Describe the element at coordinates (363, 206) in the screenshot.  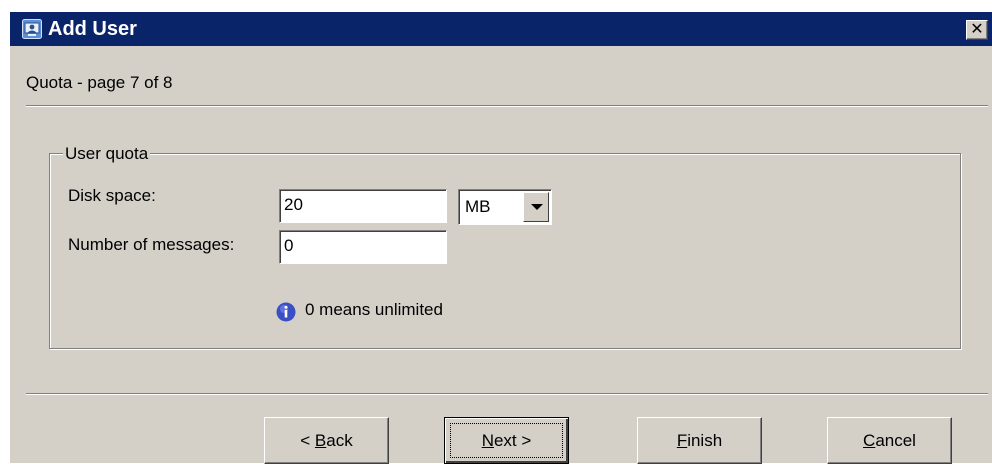
I see `disk-space-input: 20` at that location.